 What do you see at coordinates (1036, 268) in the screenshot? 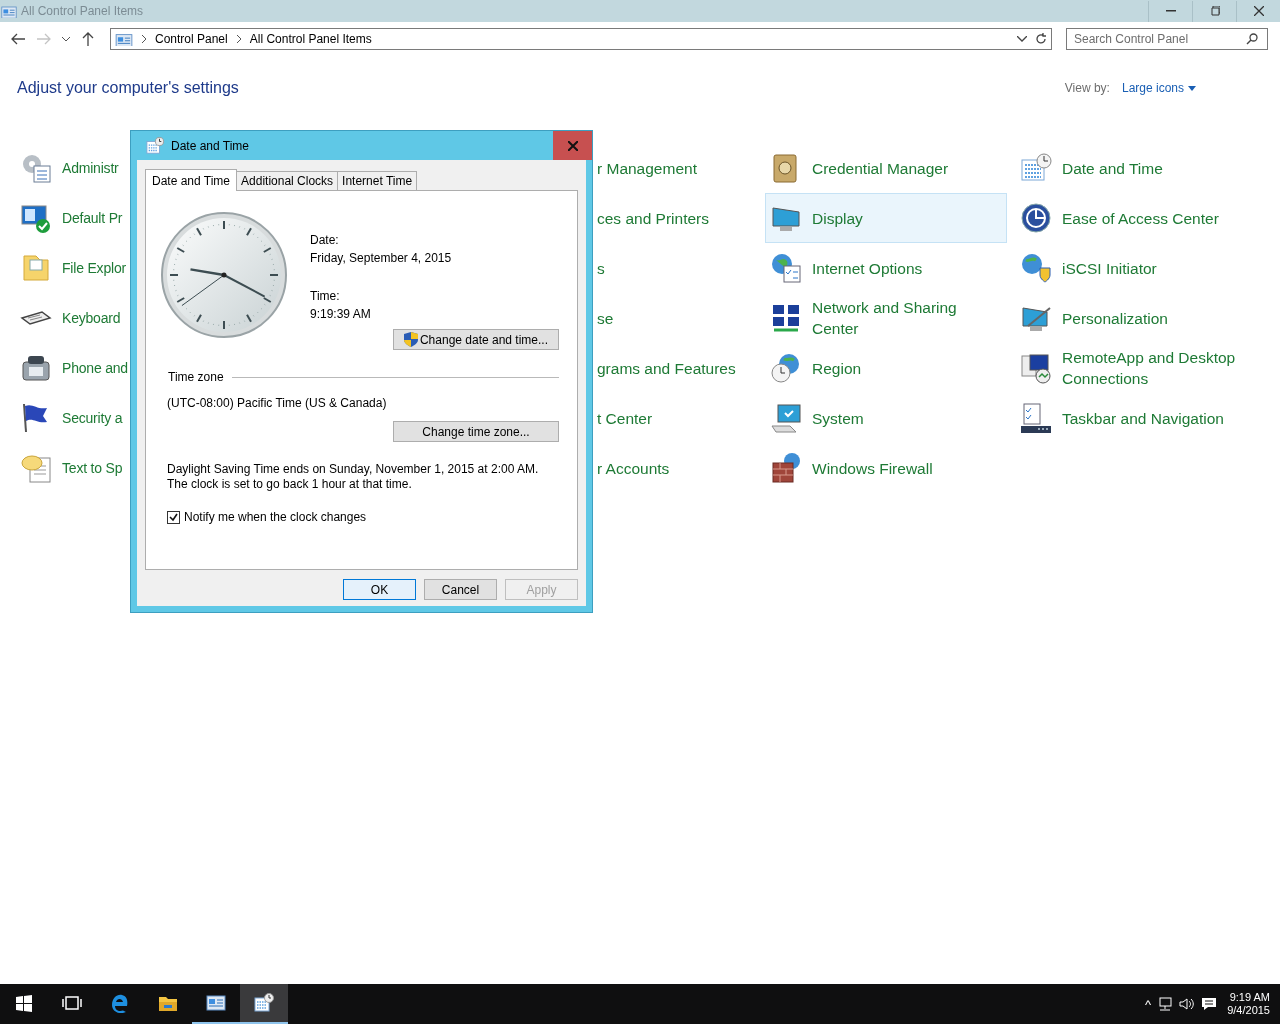
I see `globe-shield-icon` at bounding box center [1036, 268].